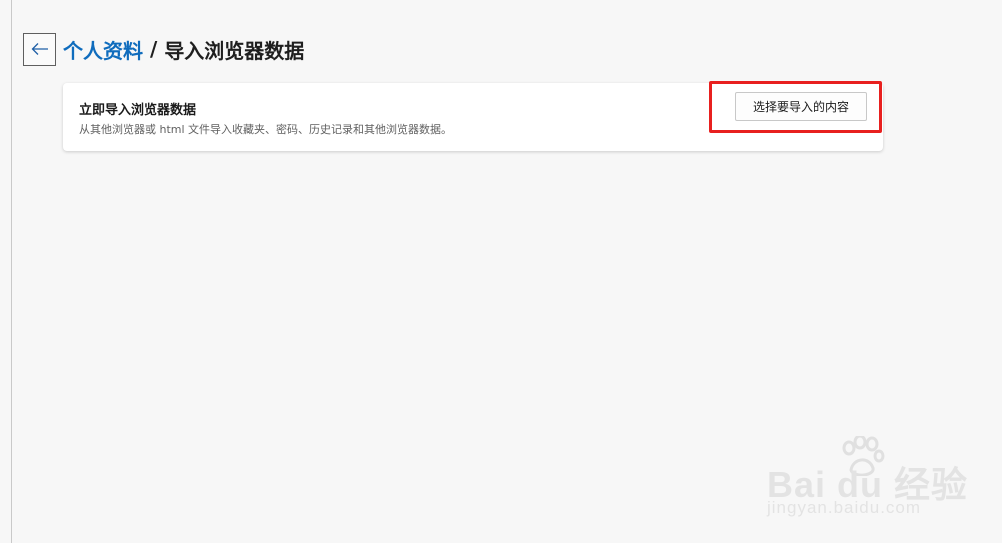  Describe the element at coordinates (138, 110) in the screenshot. I see `import-card-title: 立即导入浏览器数据` at that location.